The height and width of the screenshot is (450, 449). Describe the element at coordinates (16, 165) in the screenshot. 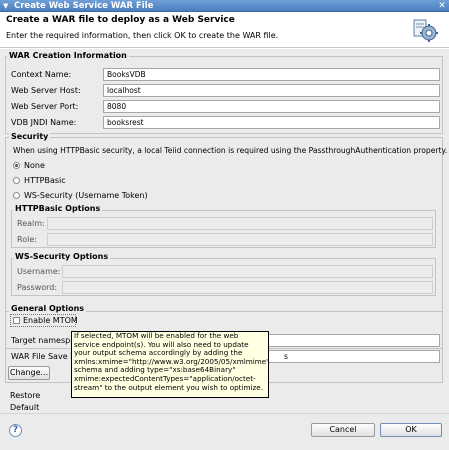

I see `security-none-radio` at that location.